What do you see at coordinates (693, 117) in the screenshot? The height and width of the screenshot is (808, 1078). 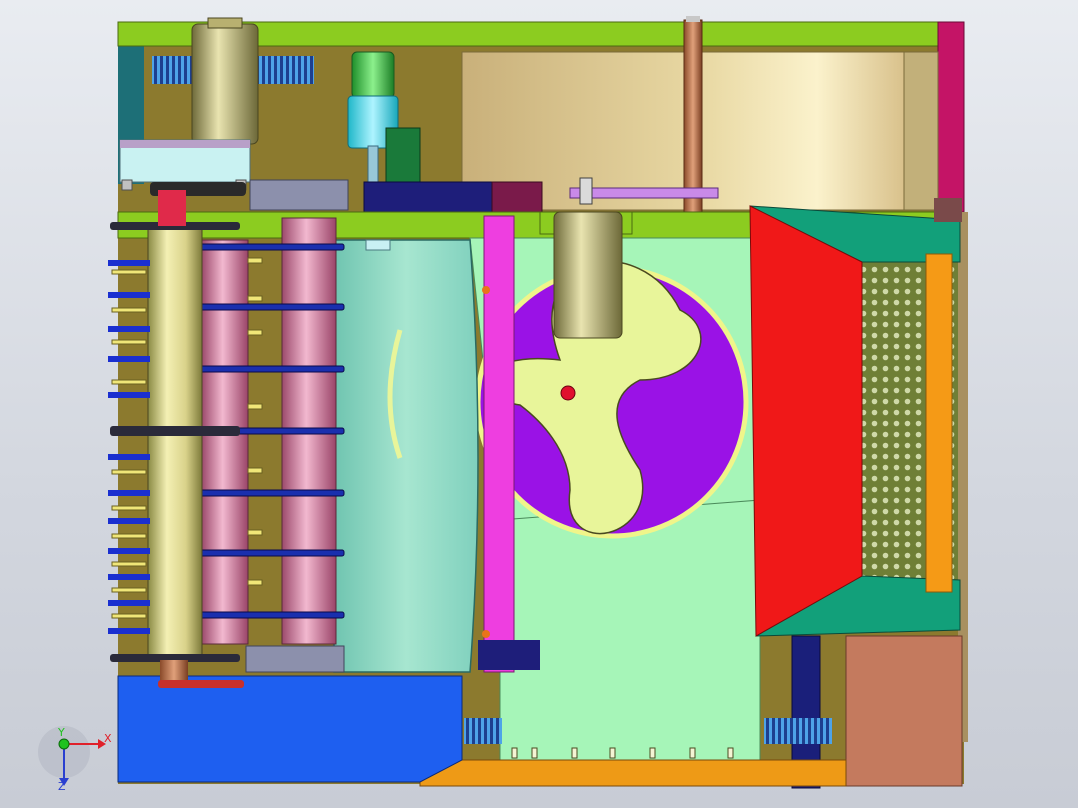 I see `drum-copper-rod` at bounding box center [693, 117].